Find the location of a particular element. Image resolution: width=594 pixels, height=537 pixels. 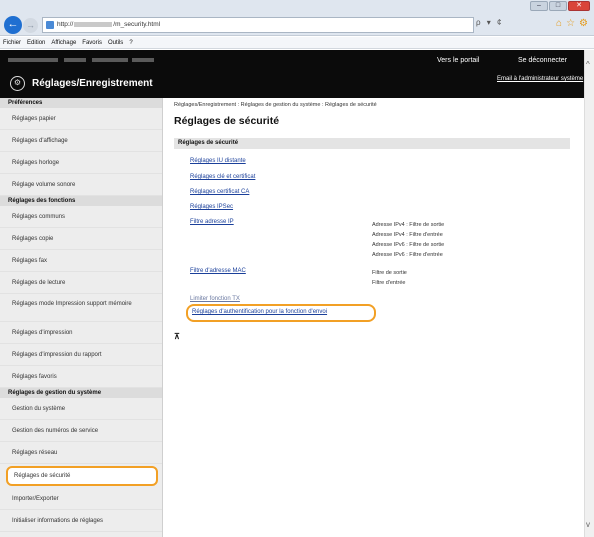

app-title: Réglages/Enregistrement is located at coordinates (92, 83).